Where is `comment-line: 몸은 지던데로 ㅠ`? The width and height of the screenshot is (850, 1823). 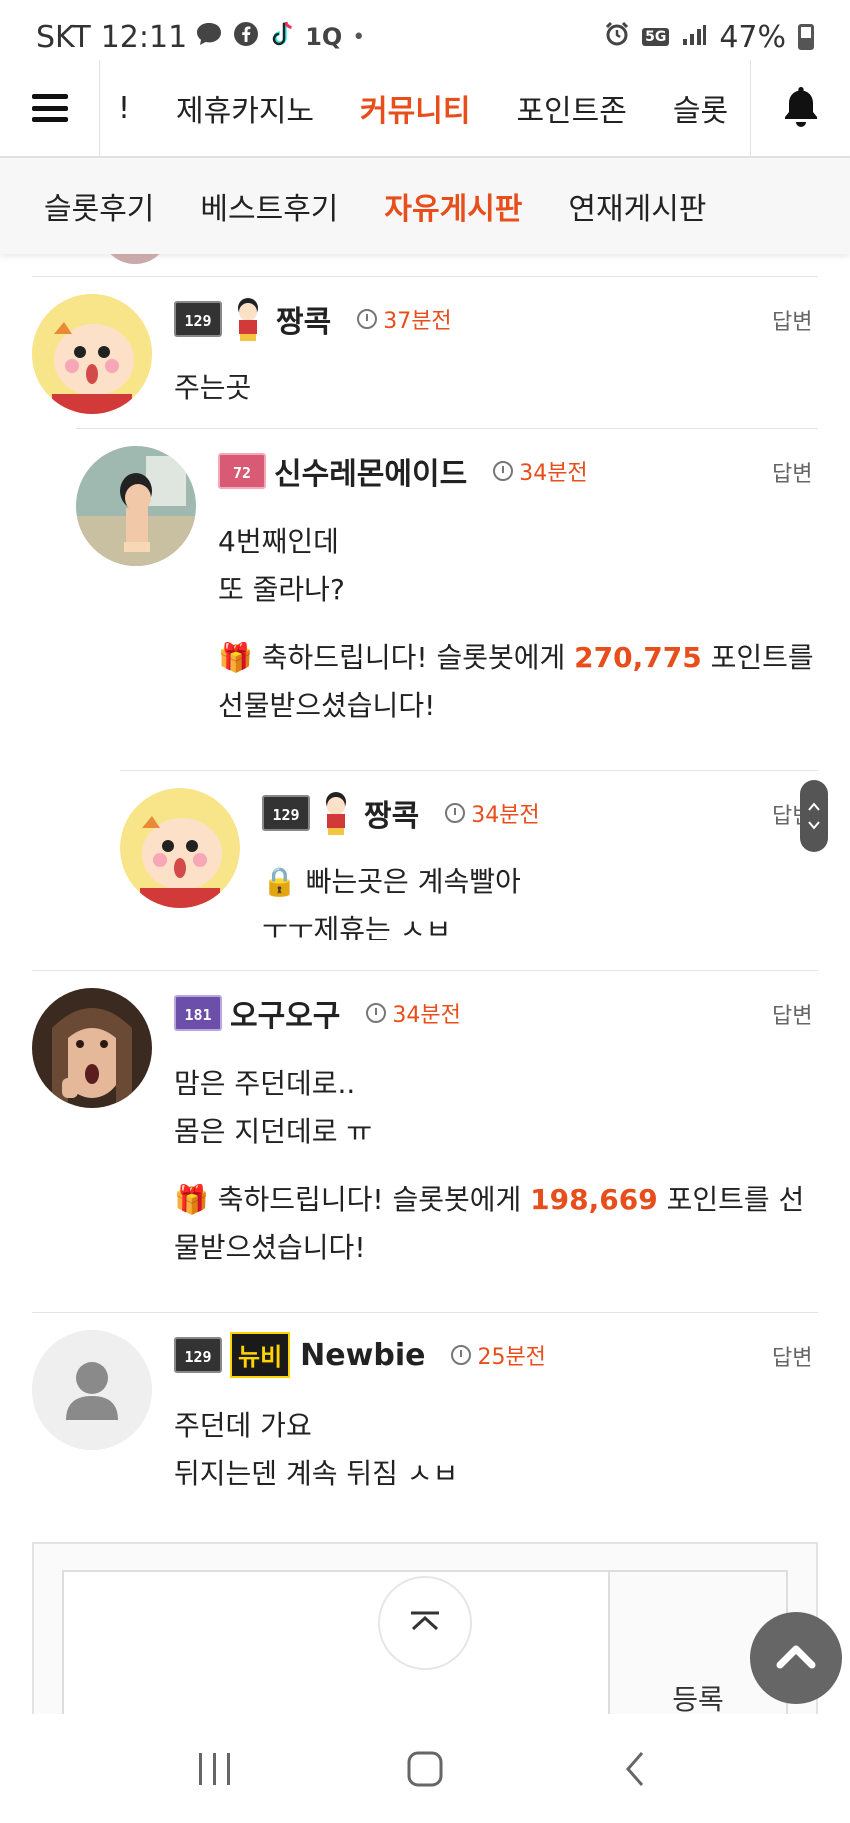 comment-line: 몸은 지던데로 ㅠ is located at coordinates (273, 1131).